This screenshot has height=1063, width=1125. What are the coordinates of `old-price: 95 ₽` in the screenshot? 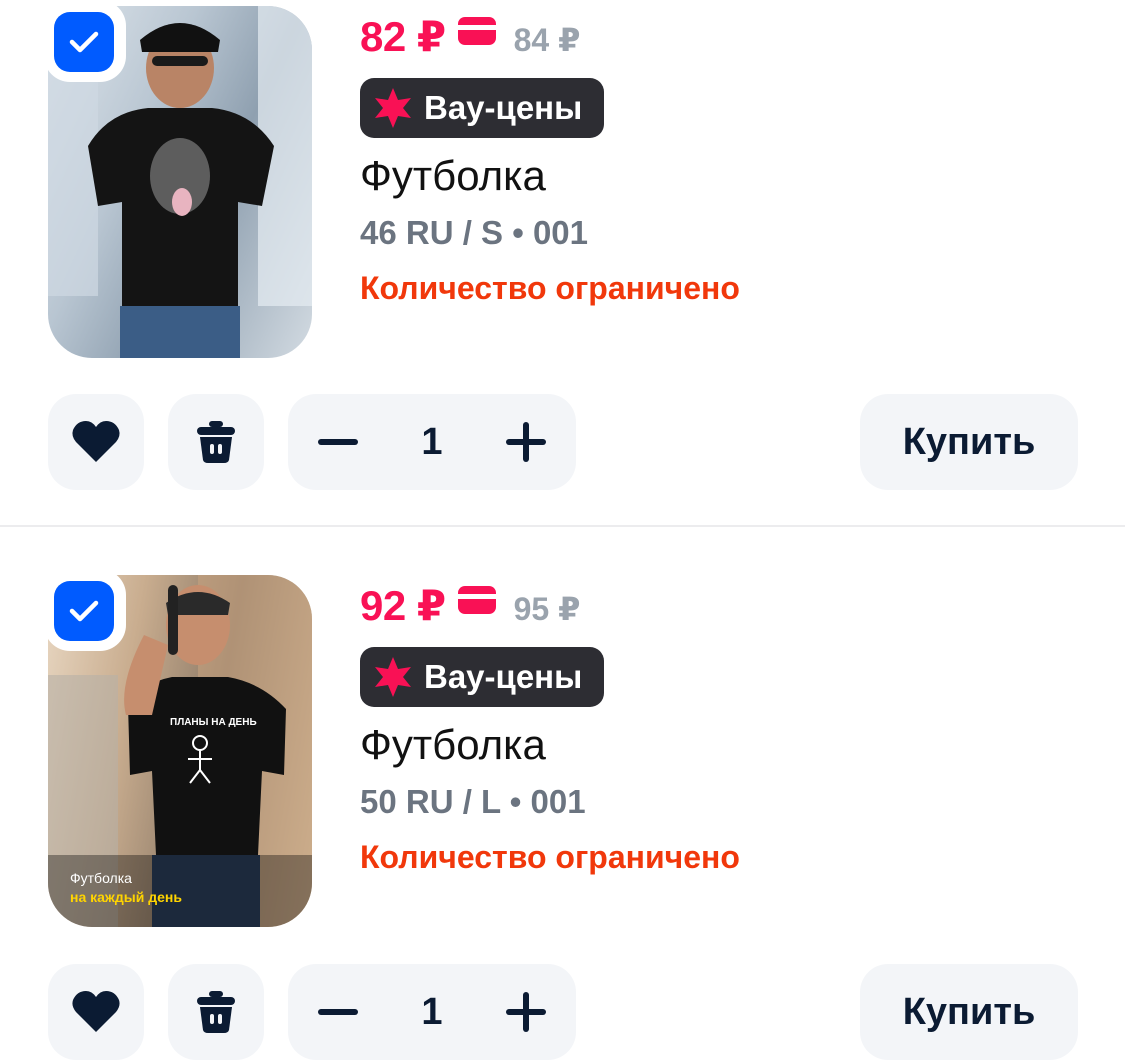 It's located at (547, 609).